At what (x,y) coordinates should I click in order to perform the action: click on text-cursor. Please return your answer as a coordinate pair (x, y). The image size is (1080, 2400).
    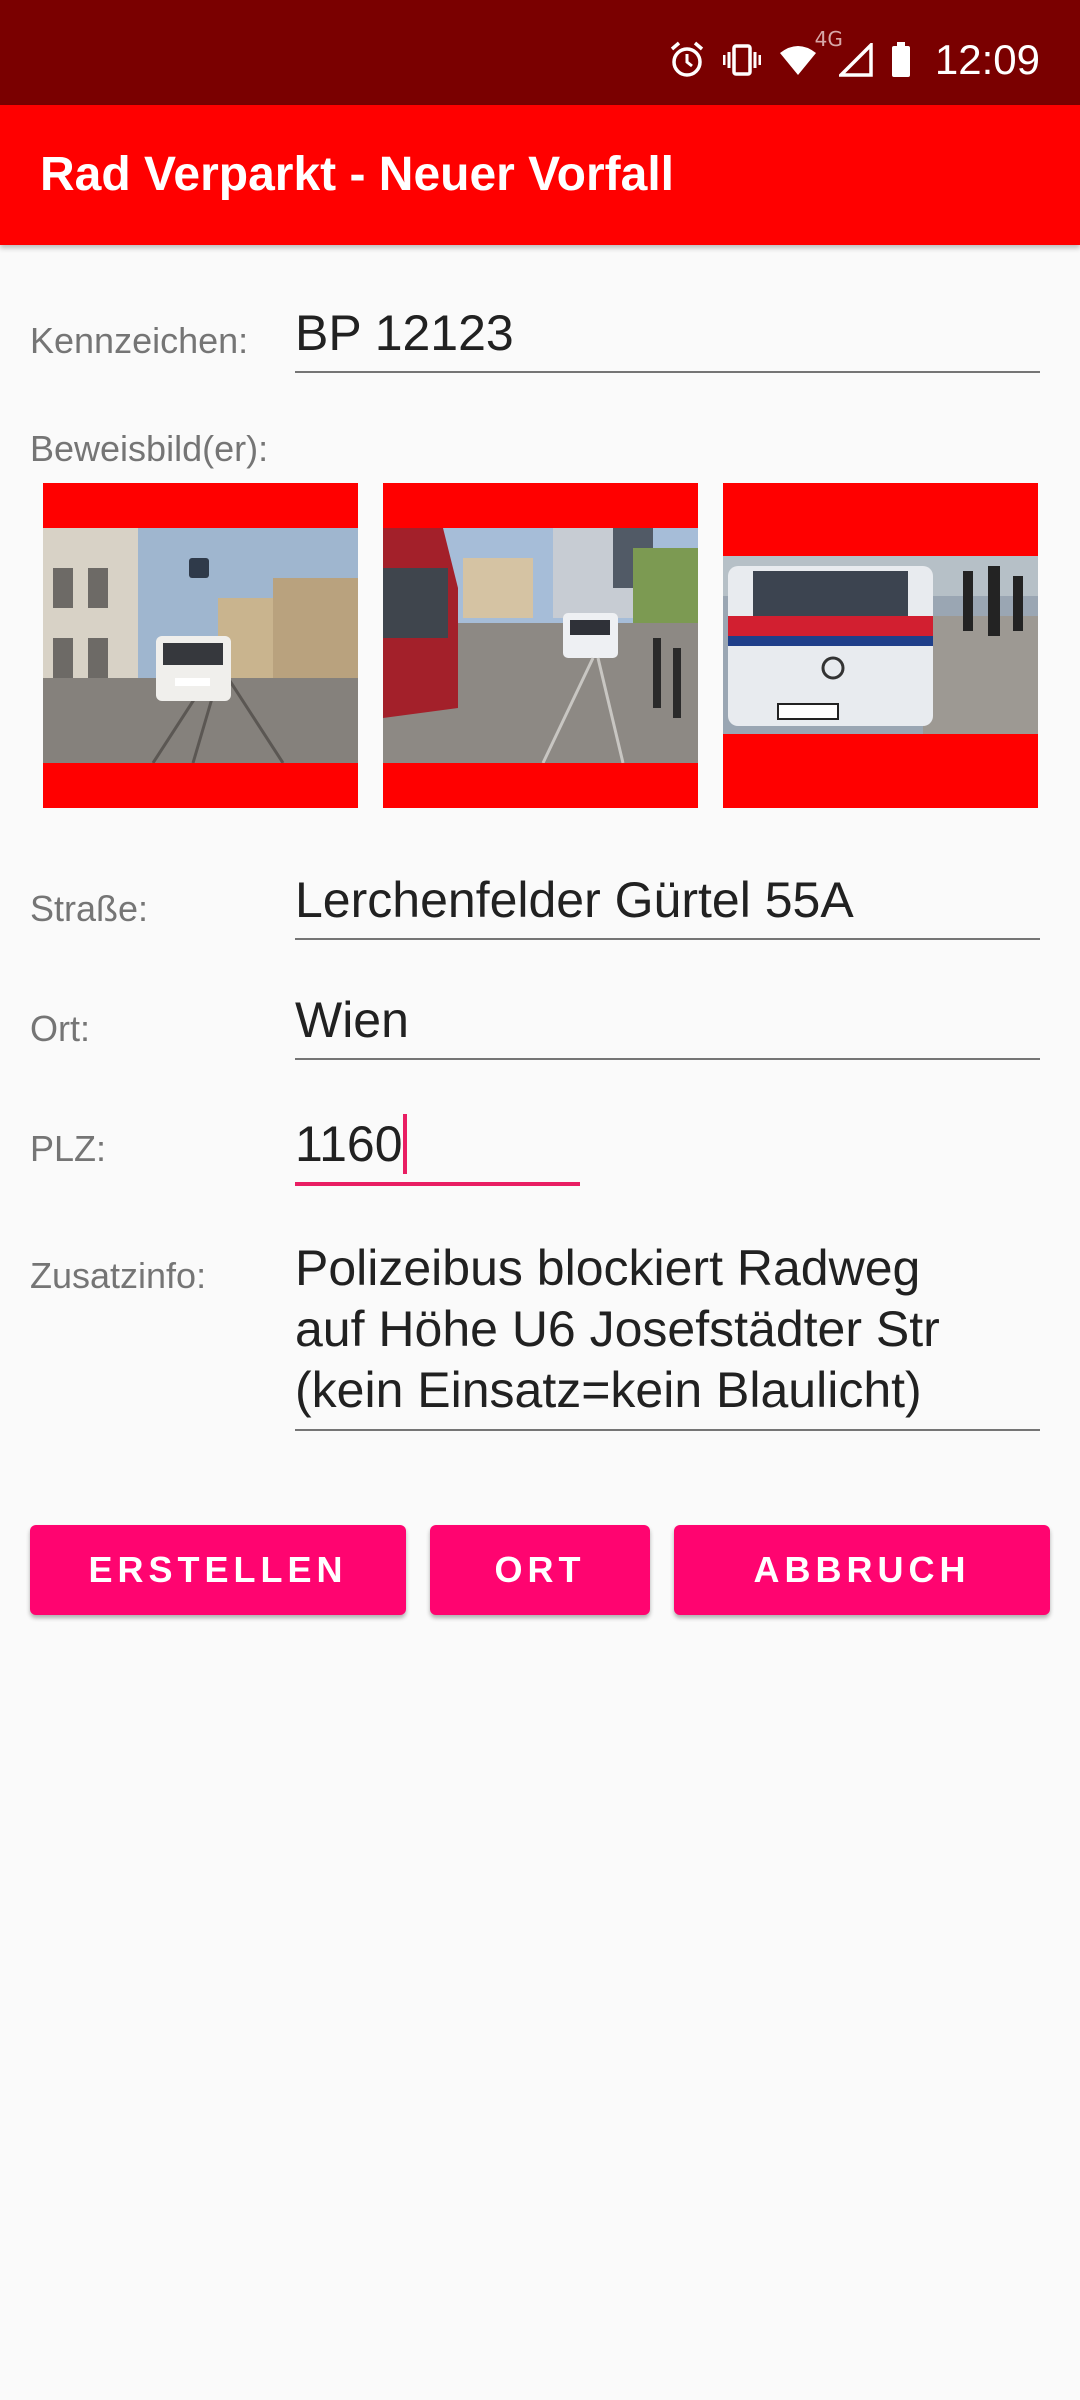
    Looking at the image, I should click on (404, 1144).